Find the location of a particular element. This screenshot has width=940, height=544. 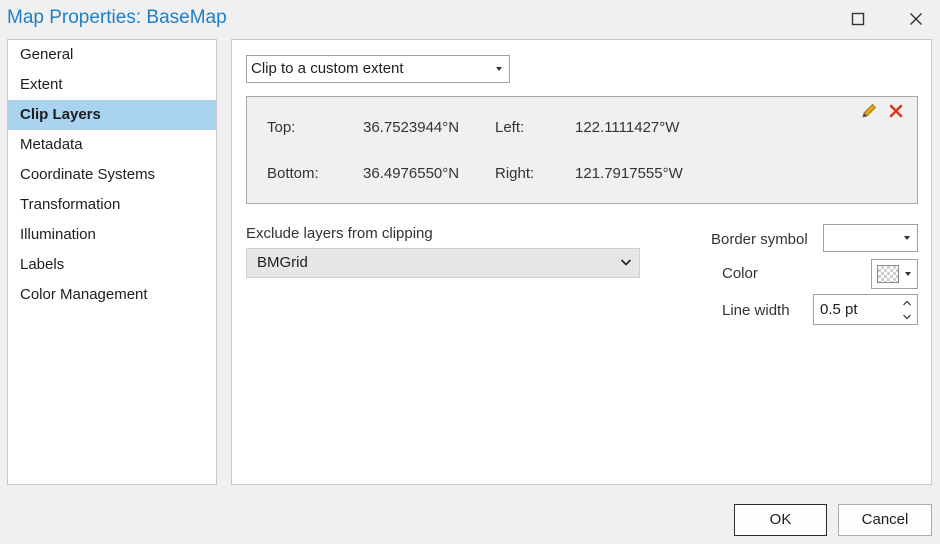

right-label: Right: is located at coordinates (515, 173).